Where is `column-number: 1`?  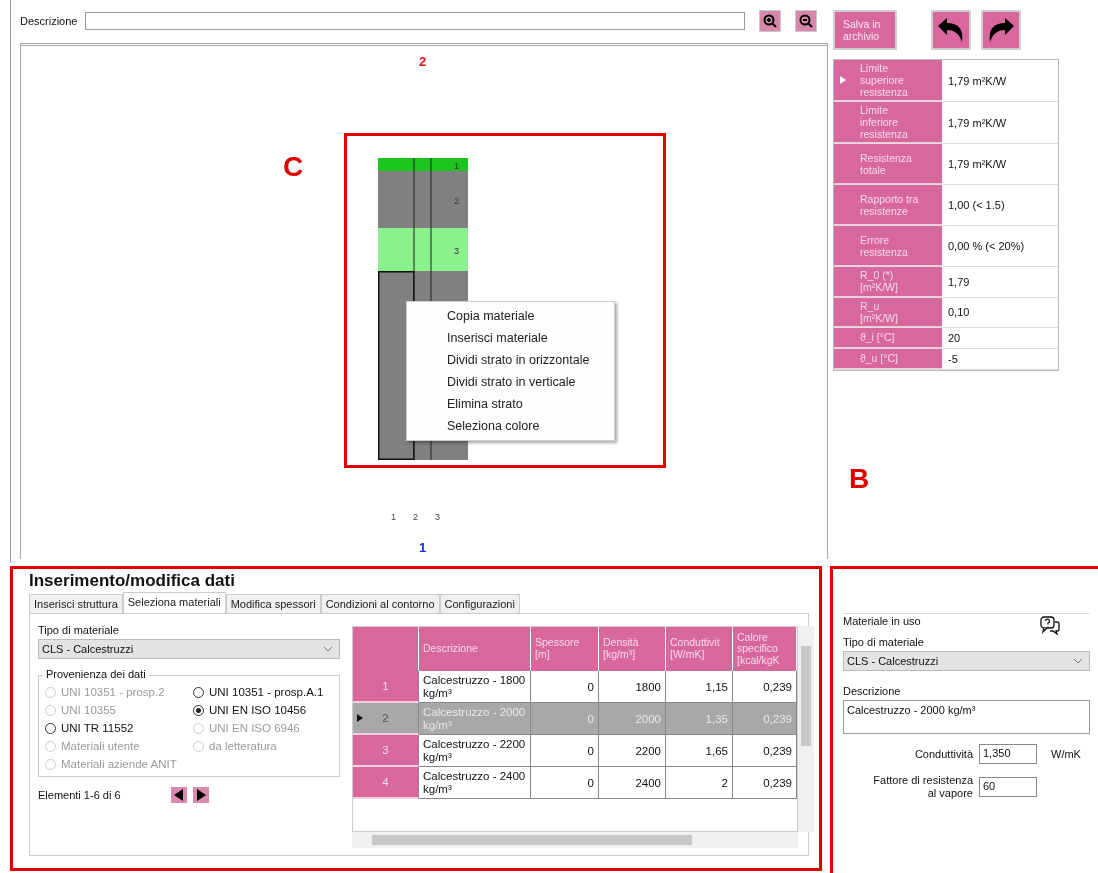
column-number: 1 is located at coordinates (393, 517).